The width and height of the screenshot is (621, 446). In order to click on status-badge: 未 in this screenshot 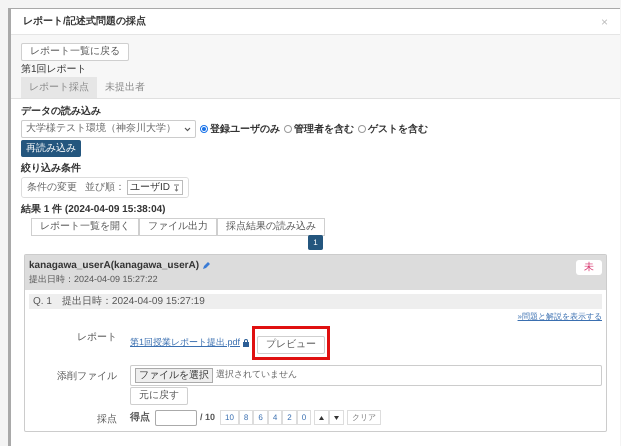, I will do `click(589, 267)`.